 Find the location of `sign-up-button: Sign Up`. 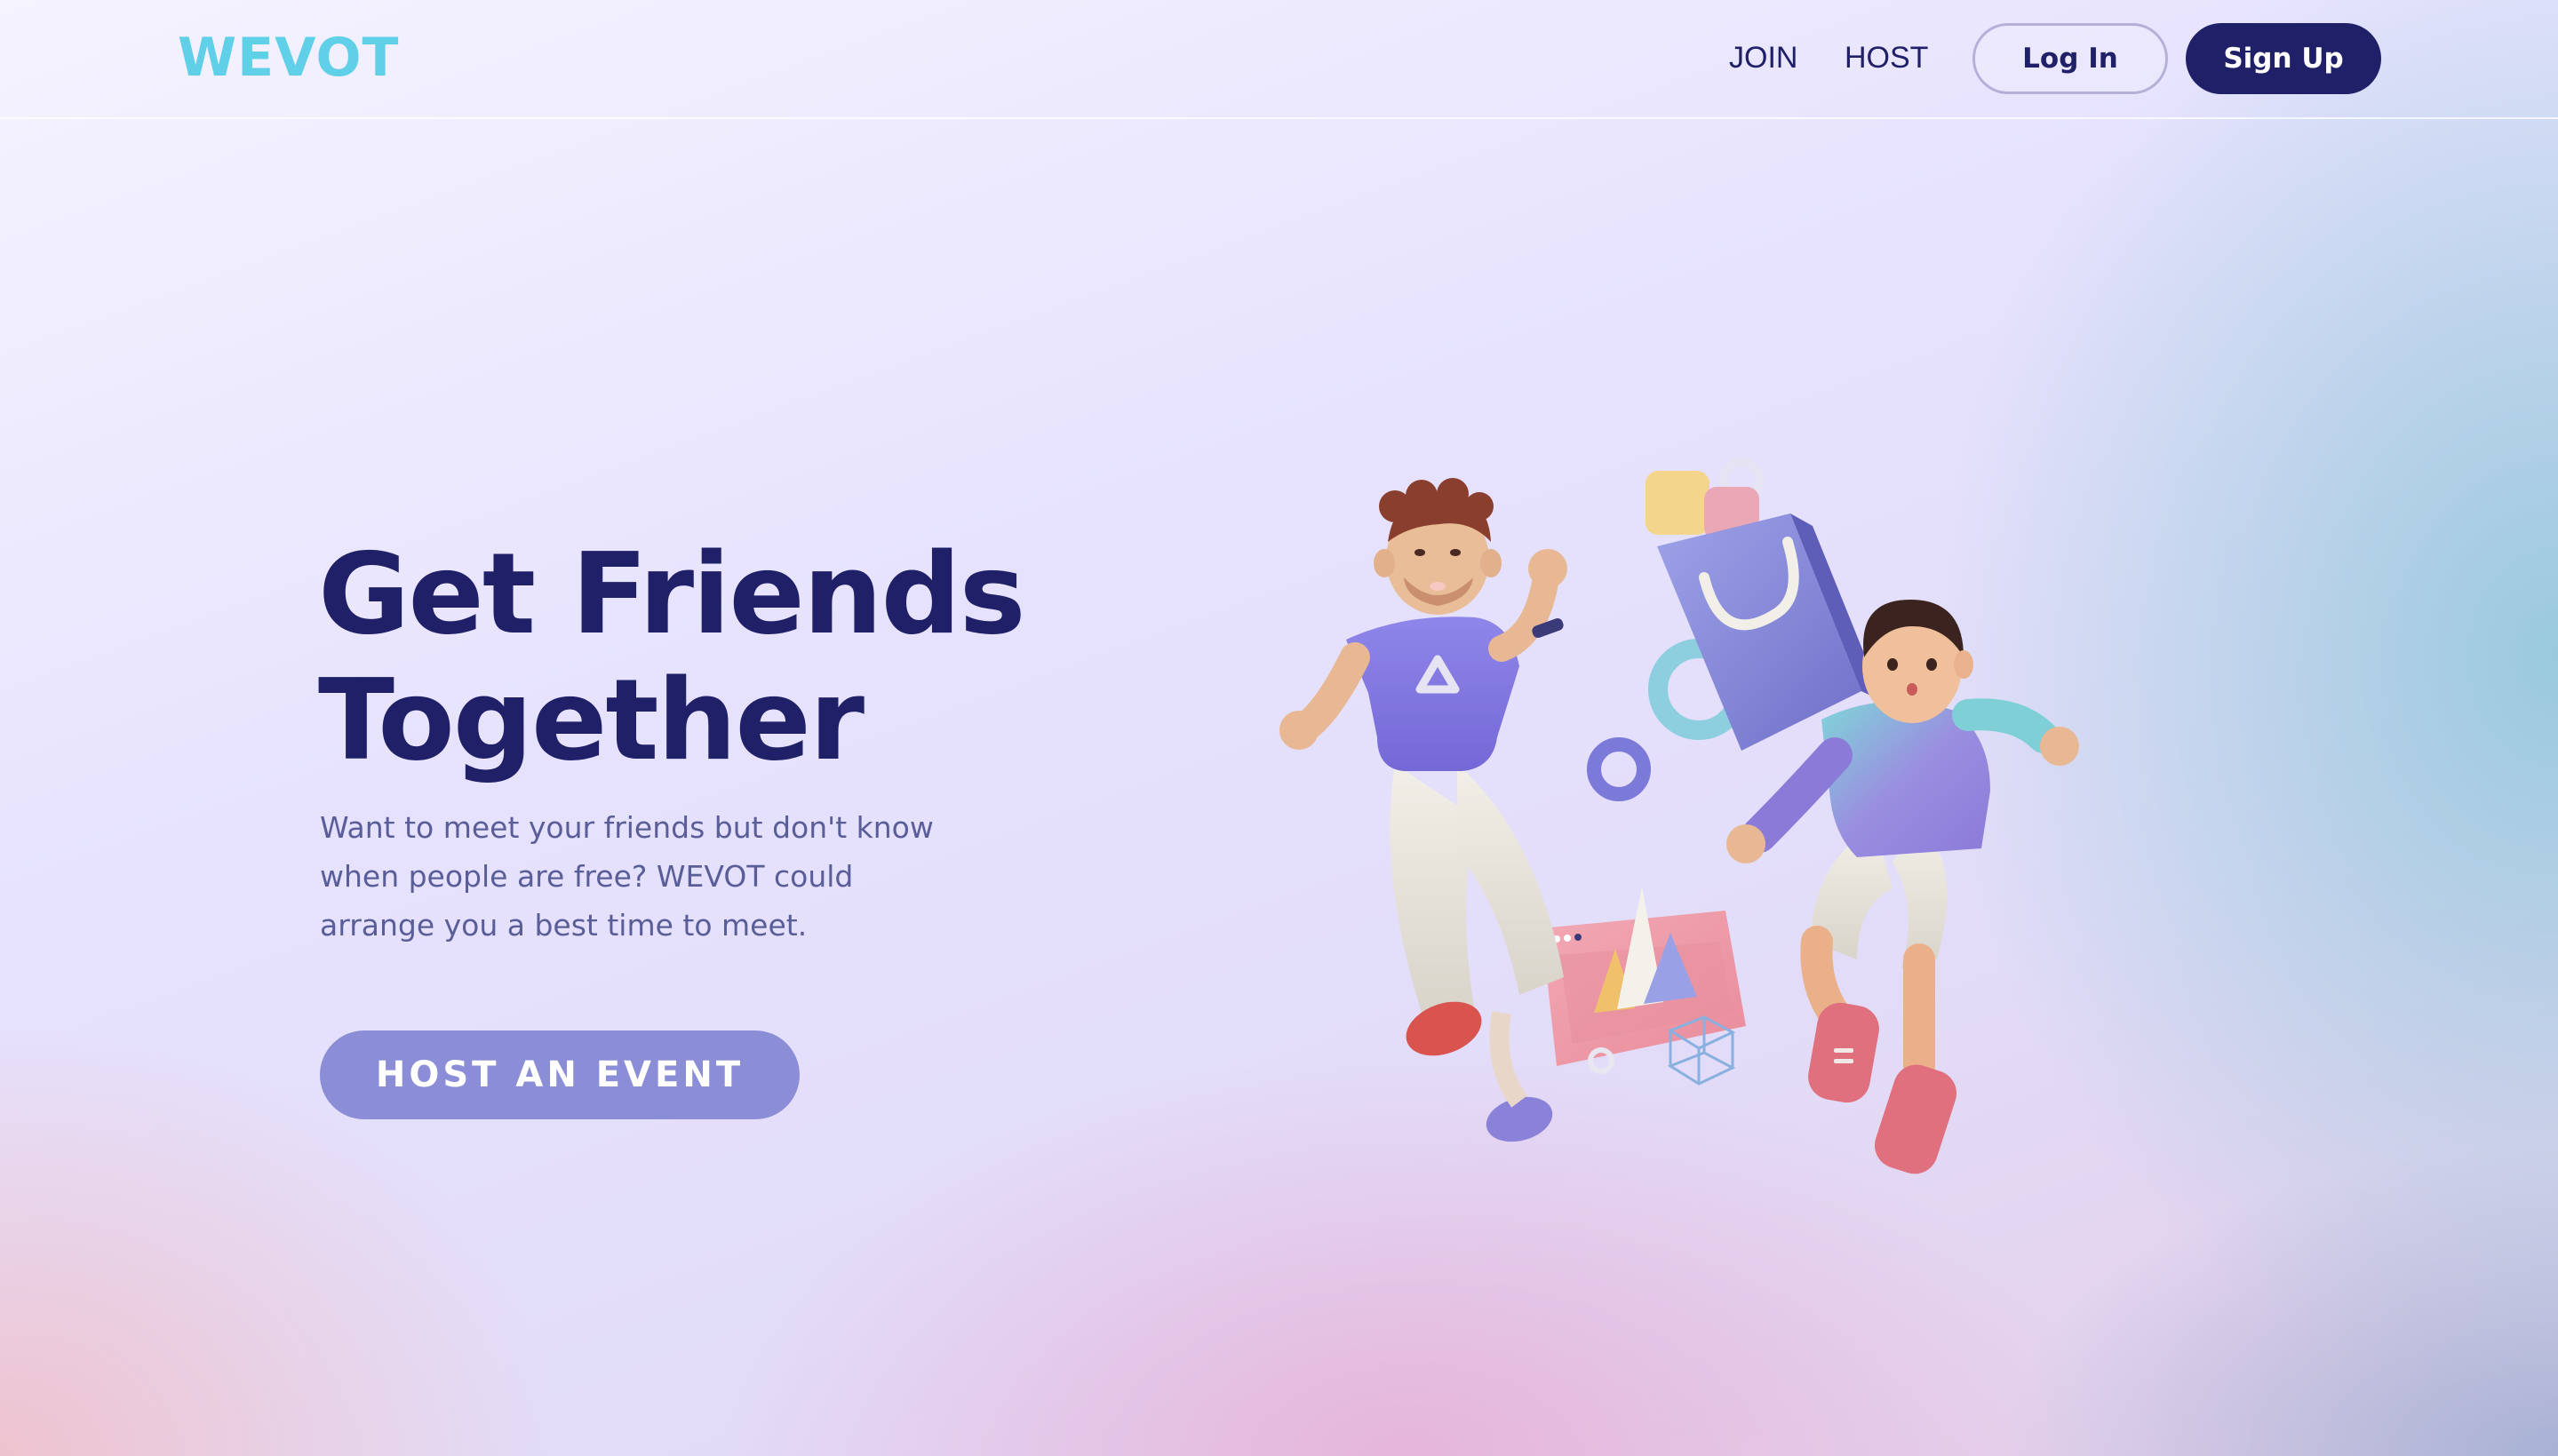

sign-up-button: Sign Up is located at coordinates (2283, 58).